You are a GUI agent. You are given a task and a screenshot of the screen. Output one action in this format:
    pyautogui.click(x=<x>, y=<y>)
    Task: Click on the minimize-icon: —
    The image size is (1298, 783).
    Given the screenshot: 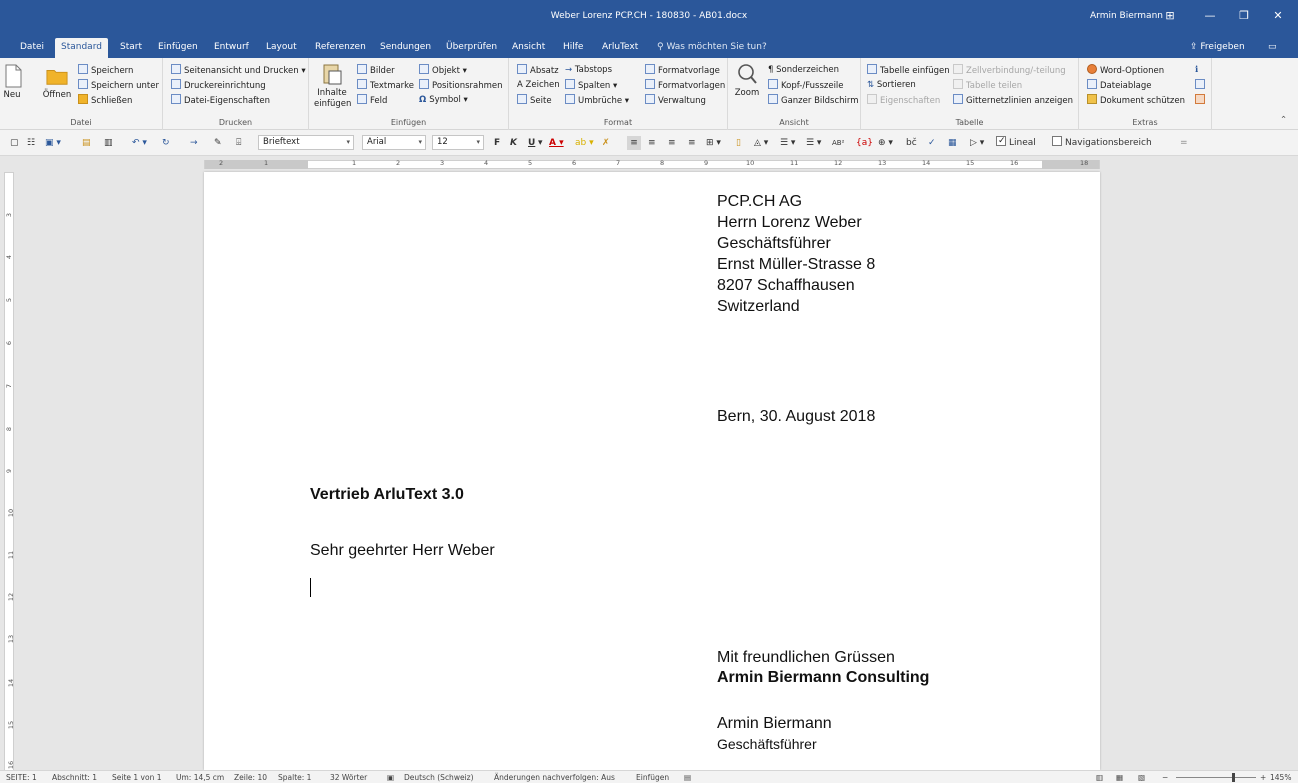 What is the action you would take?
    pyautogui.click(x=1210, y=16)
    